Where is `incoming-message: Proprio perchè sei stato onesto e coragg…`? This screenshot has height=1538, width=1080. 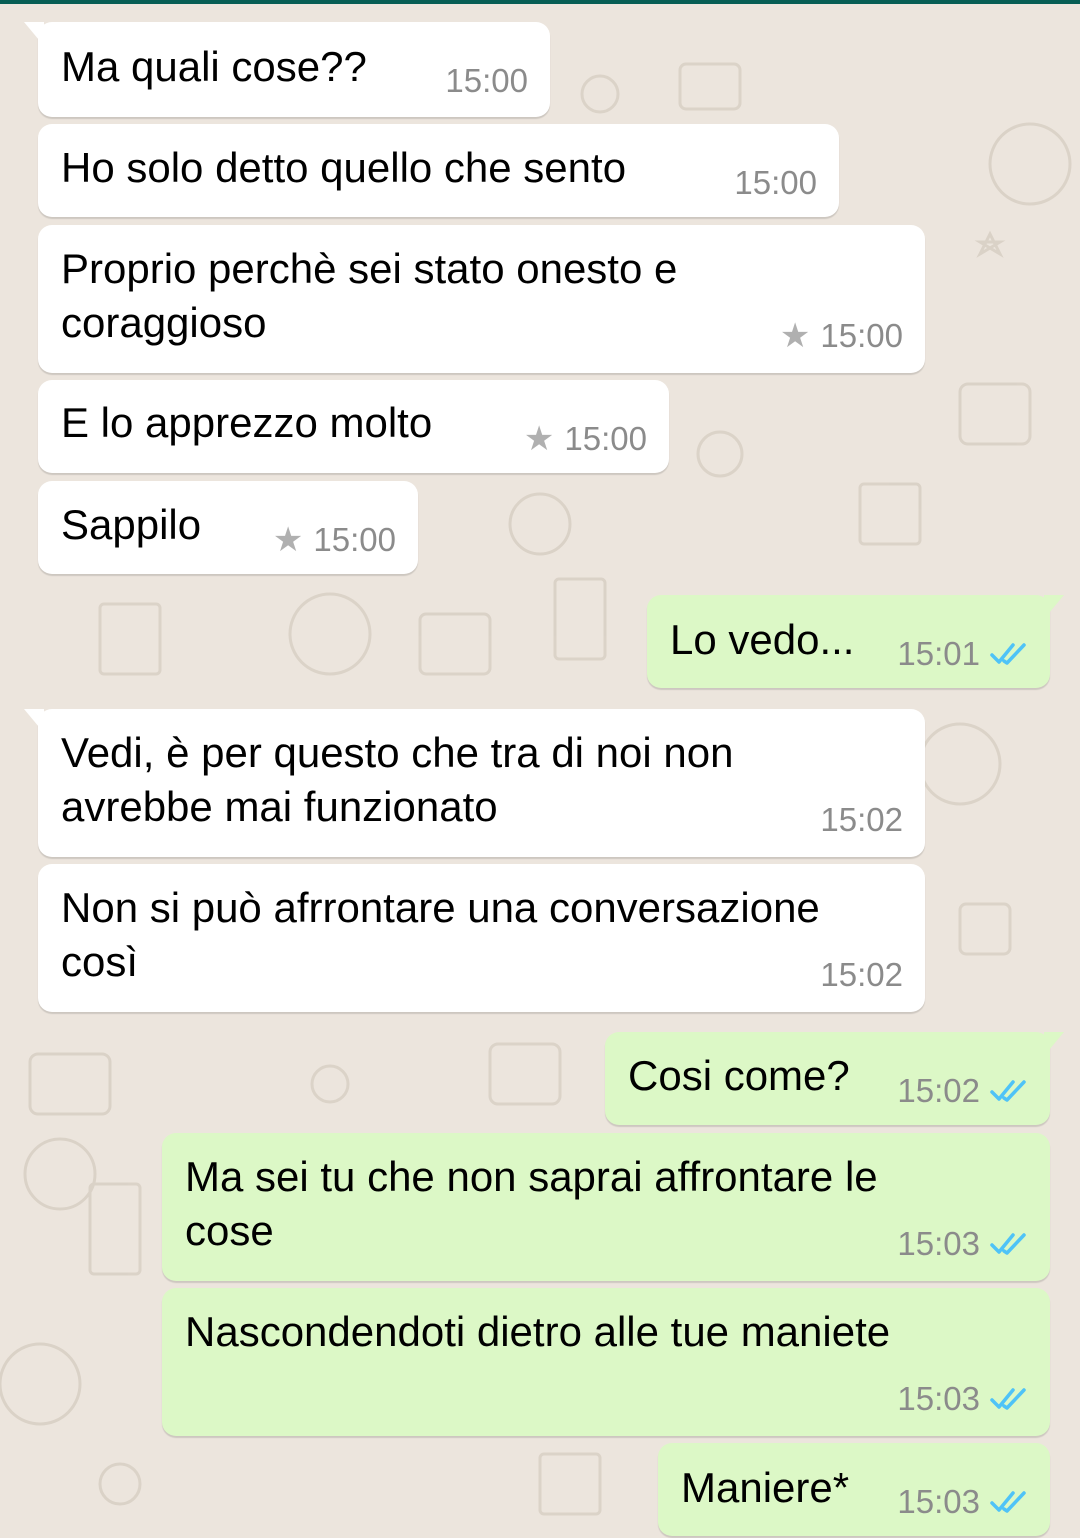 incoming-message: Proprio perchè sei stato onesto e coragg… is located at coordinates (481, 299).